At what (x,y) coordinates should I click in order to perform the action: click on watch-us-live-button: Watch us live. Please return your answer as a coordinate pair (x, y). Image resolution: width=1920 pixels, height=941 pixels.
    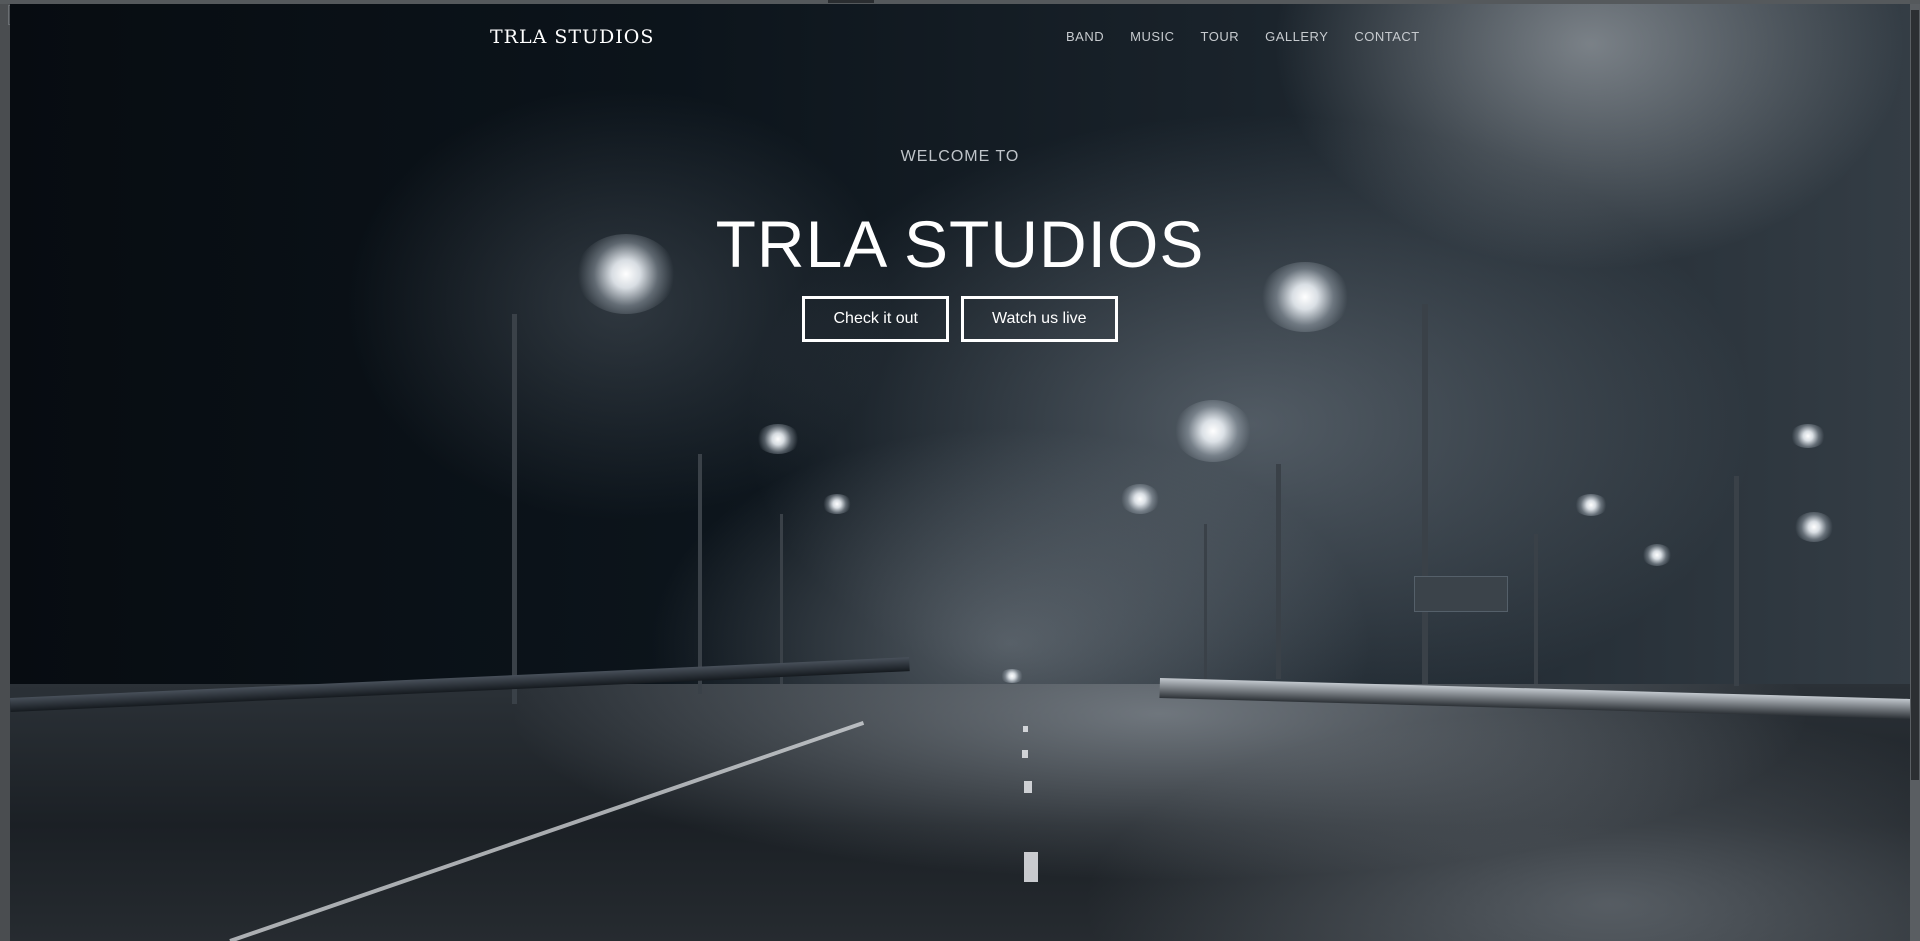
    Looking at the image, I should click on (1039, 319).